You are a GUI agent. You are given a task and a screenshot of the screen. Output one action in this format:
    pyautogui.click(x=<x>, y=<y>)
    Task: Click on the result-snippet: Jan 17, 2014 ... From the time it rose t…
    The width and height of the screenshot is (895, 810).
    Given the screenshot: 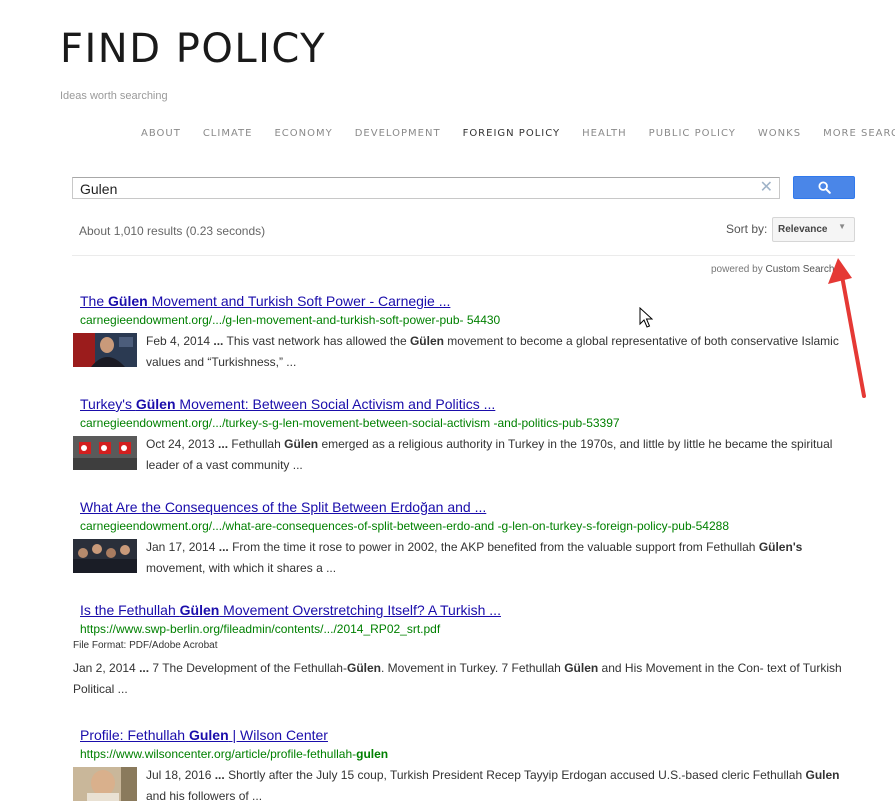 What is the action you would take?
    pyautogui.click(x=474, y=557)
    